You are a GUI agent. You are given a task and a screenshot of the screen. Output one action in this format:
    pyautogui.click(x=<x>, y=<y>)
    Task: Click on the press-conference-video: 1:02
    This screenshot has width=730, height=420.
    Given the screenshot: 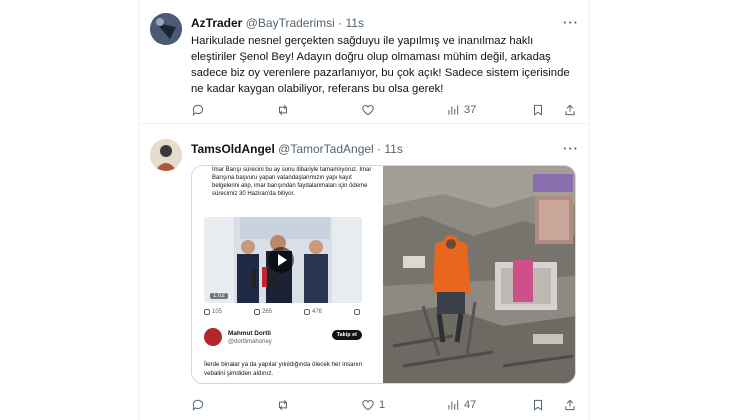 What is the action you would take?
    pyautogui.click(x=283, y=260)
    